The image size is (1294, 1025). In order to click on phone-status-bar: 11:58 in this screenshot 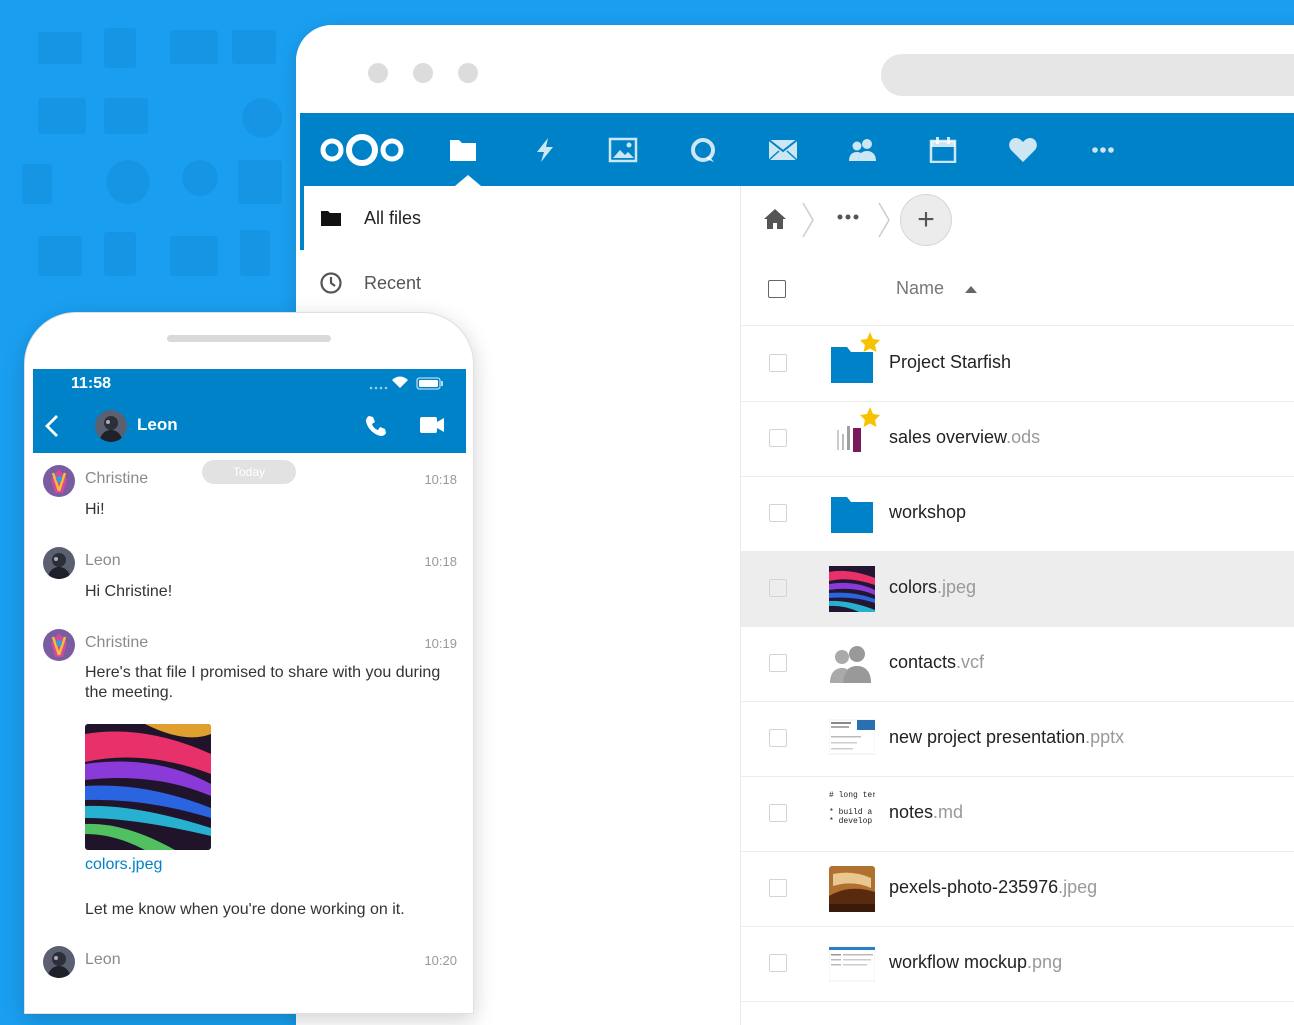, I will do `click(249, 384)`.